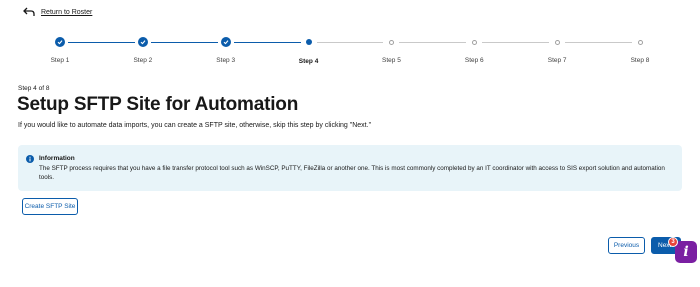  What do you see at coordinates (474, 50) in the screenshot?
I see `step-6: Step 6` at bounding box center [474, 50].